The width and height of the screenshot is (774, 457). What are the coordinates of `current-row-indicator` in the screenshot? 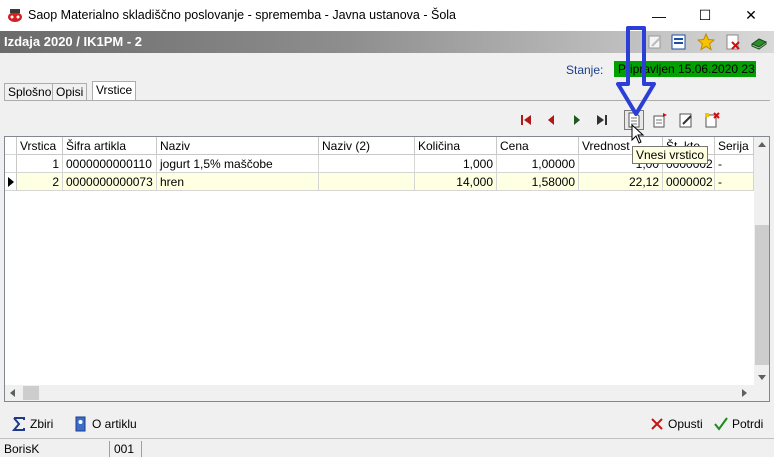 It's located at (11, 182).